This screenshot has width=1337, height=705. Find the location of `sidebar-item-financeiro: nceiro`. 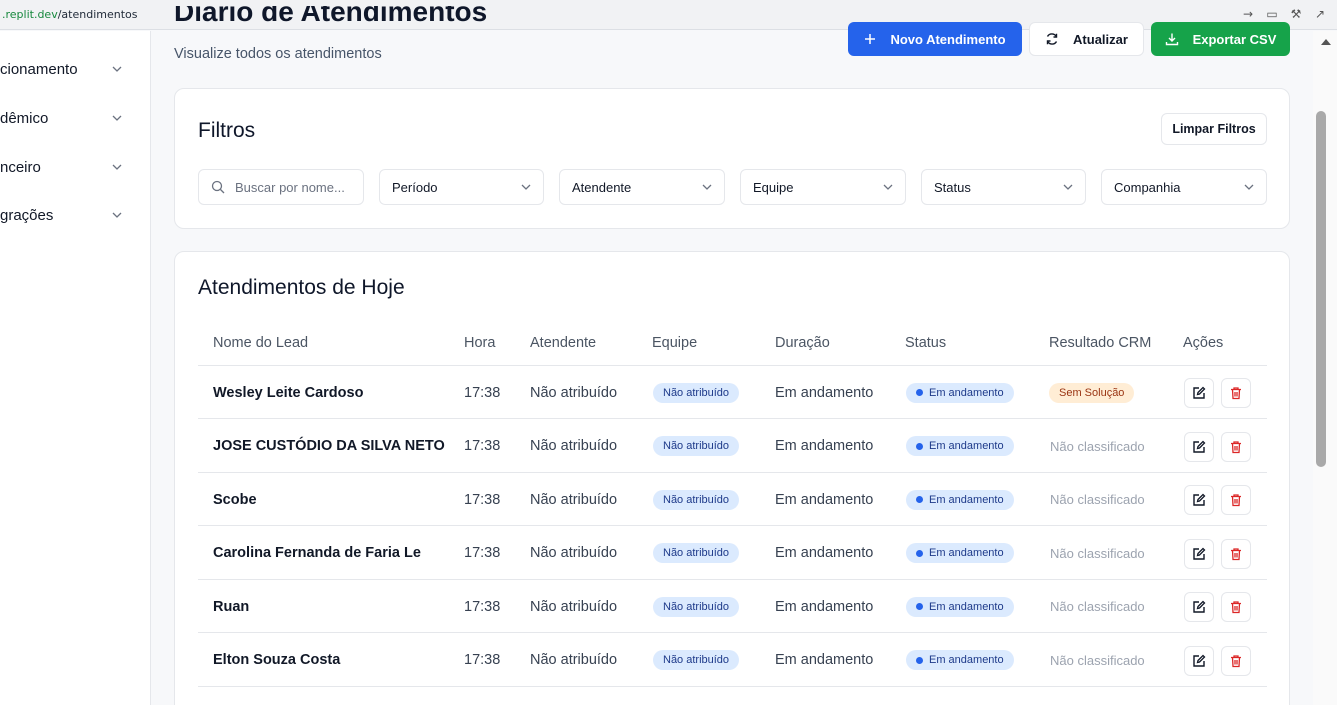

sidebar-item-financeiro: nceiro is located at coordinates (75, 167).